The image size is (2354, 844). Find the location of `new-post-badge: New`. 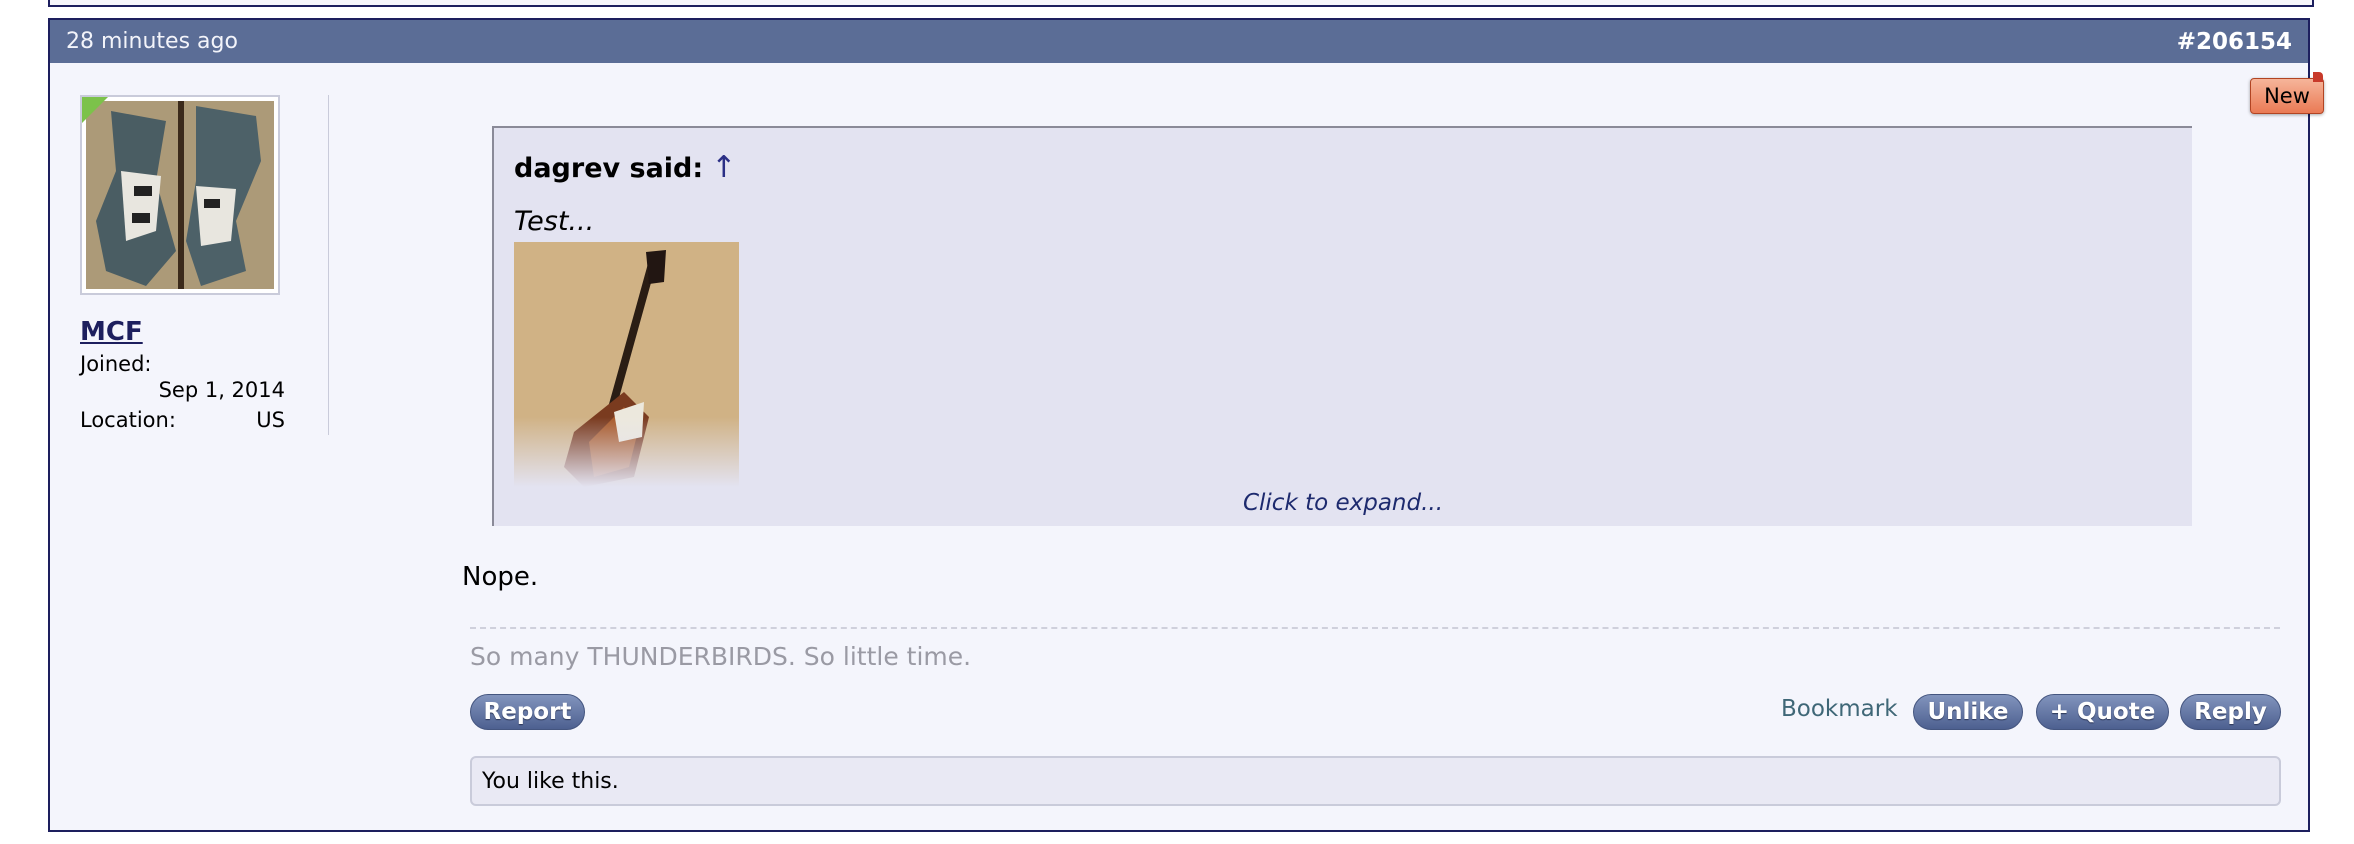

new-post-badge: New is located at coordinates (2287, 96).